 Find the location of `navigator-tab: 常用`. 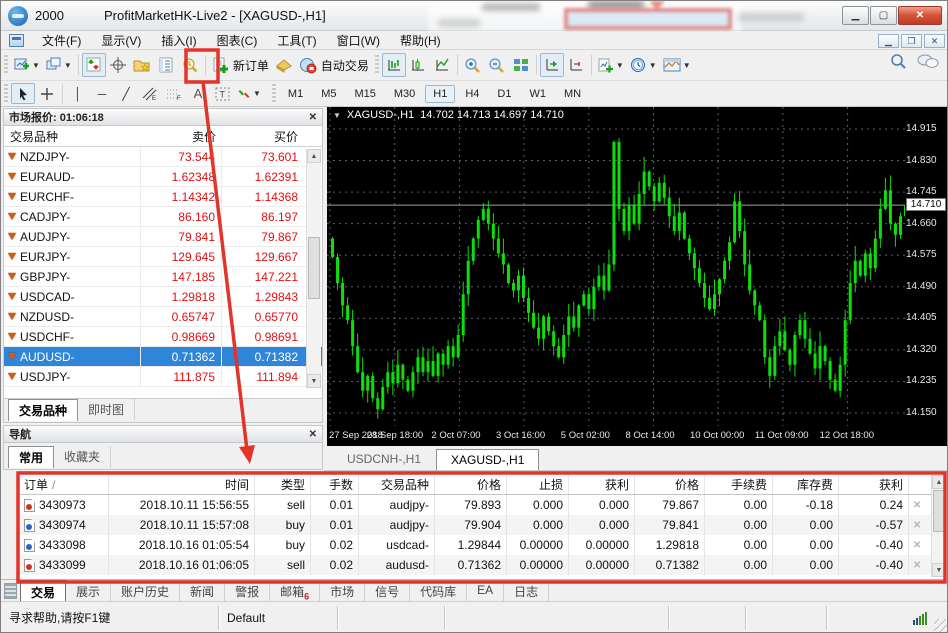

navigator-tab: 常用 is located at coordinates (31, 457).